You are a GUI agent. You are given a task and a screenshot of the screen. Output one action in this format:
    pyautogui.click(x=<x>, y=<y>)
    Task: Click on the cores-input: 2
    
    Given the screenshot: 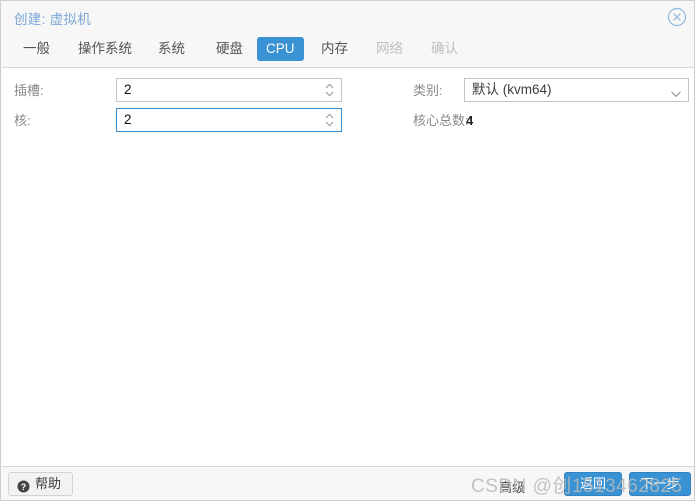 What is the action you would take?
    pyautogui.click(x=229, y=120)
    